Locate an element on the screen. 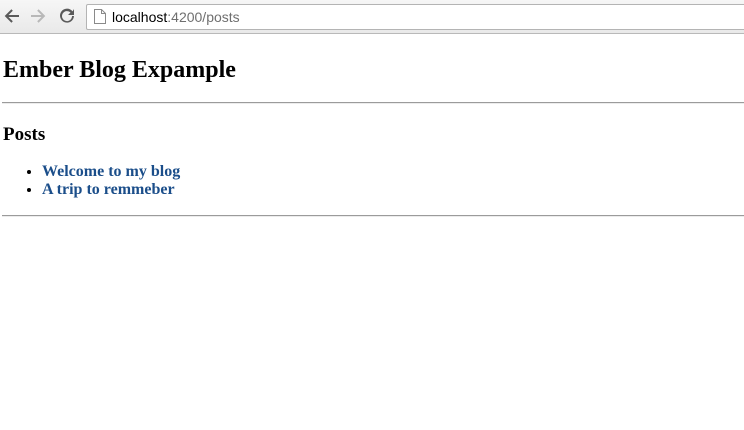 The height and width of the screenshot is (430, 744). address-bar: localhost:4200/posts is located at coordinates (415, 17).